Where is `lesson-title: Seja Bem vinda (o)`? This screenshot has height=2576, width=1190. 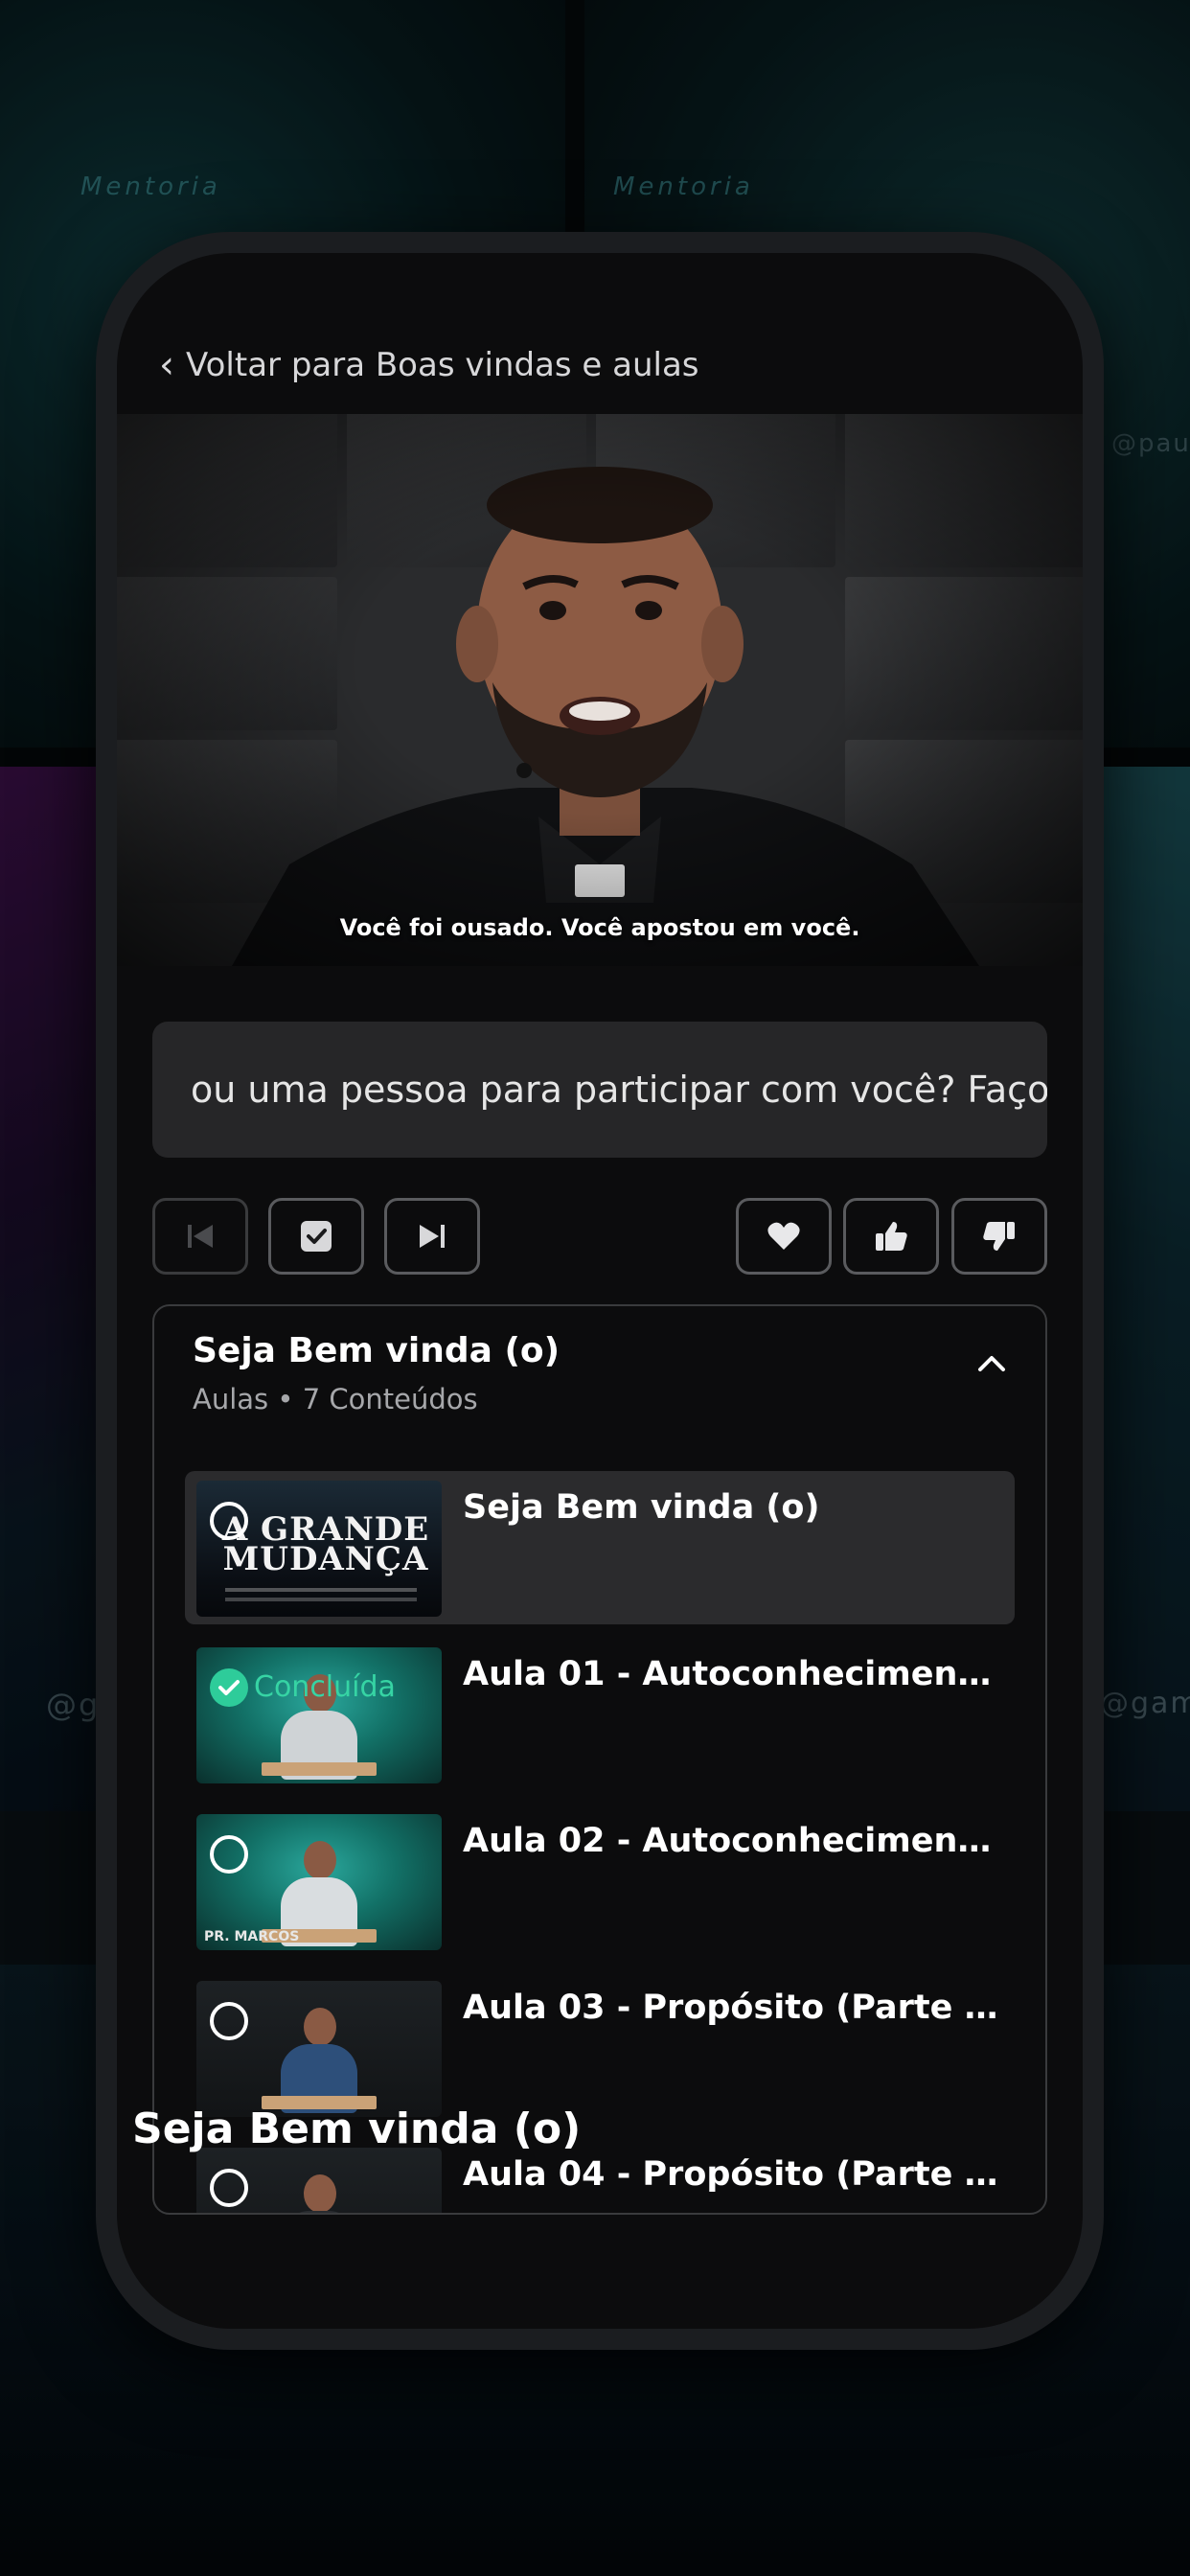
lesson-title: Seja Bem vinda (o) is located at coordinates (641, 1507).